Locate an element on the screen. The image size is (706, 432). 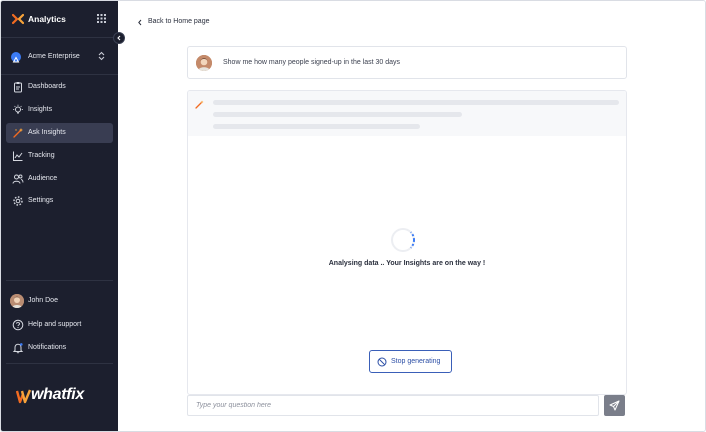
question-input-wrapper is located at coordinates (393, 405).